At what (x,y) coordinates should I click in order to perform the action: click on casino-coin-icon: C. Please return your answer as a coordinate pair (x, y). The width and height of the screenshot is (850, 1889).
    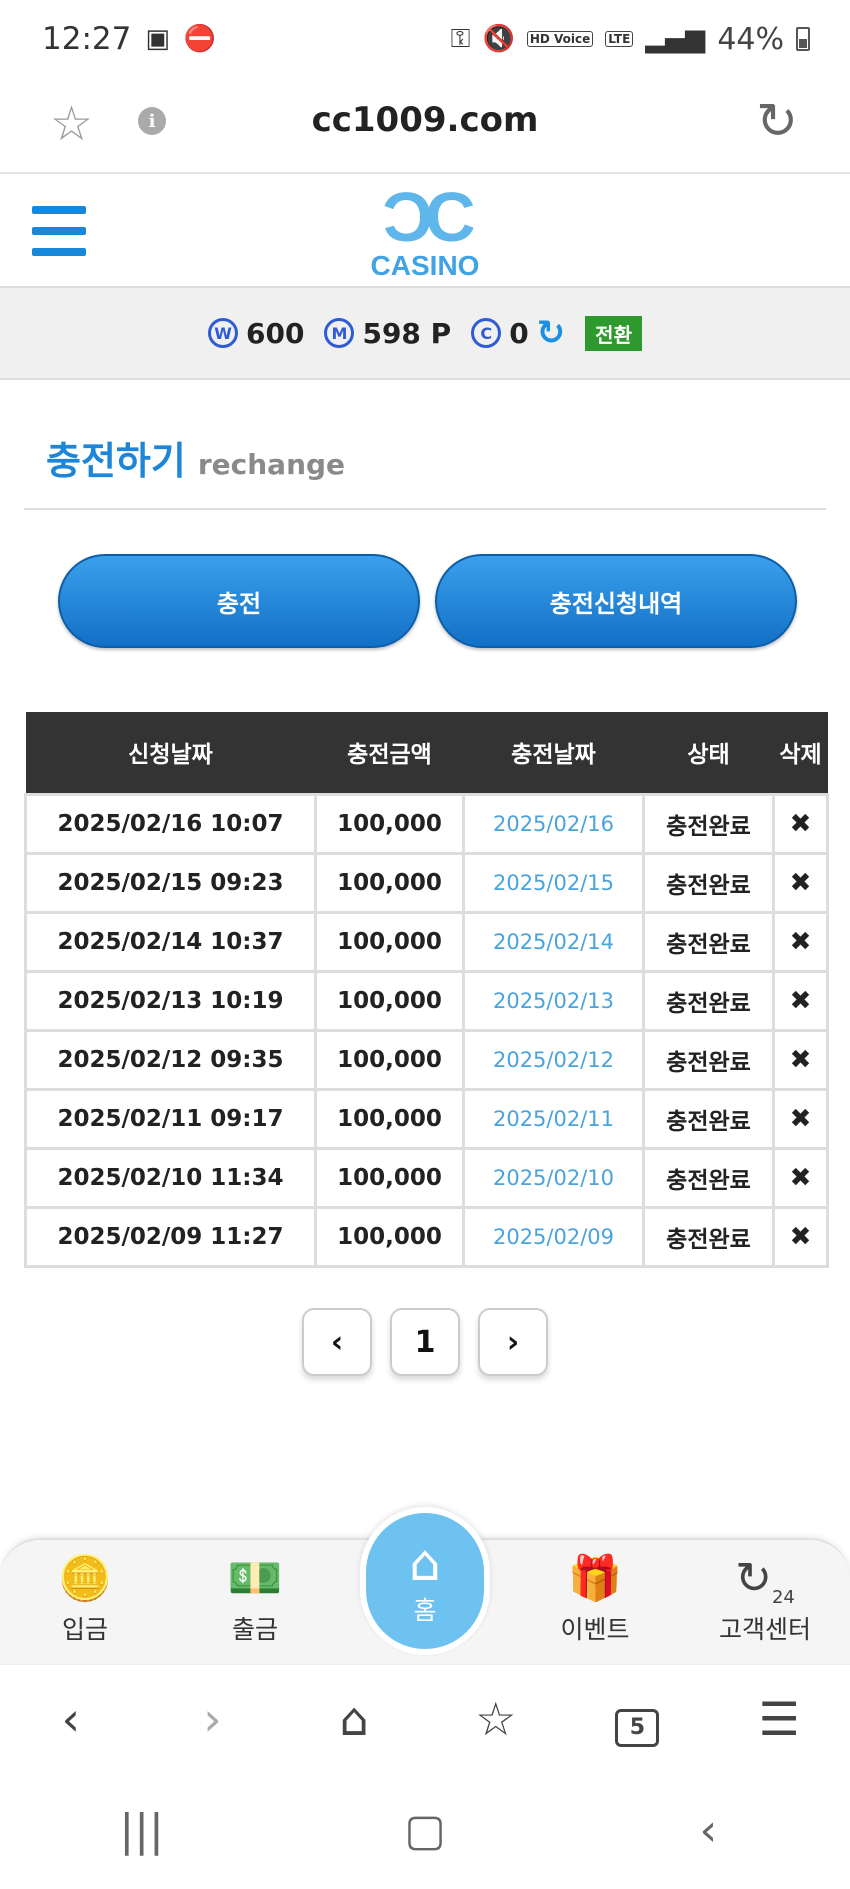
    Looking at the image, I should click on (486, 333).